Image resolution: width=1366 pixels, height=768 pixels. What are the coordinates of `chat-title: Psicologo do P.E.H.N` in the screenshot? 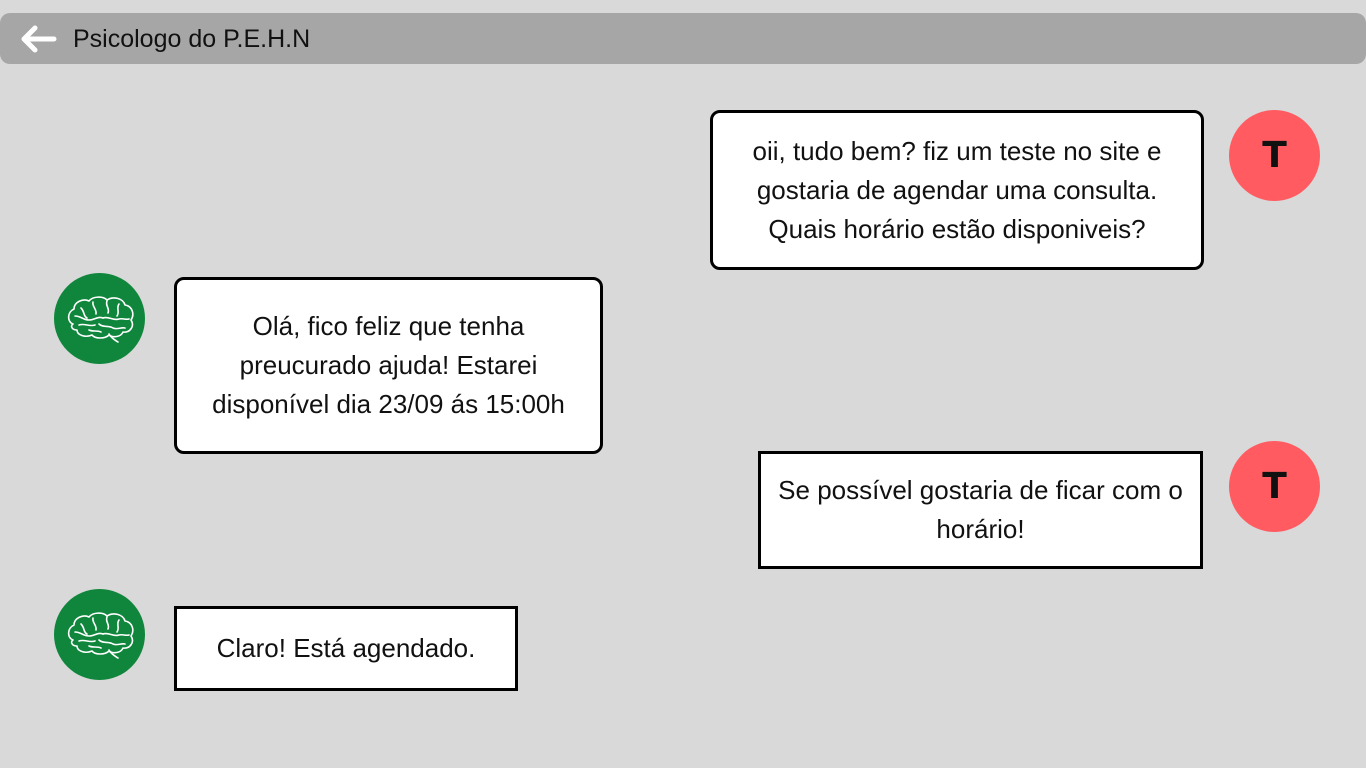 It's located at (192, 39).